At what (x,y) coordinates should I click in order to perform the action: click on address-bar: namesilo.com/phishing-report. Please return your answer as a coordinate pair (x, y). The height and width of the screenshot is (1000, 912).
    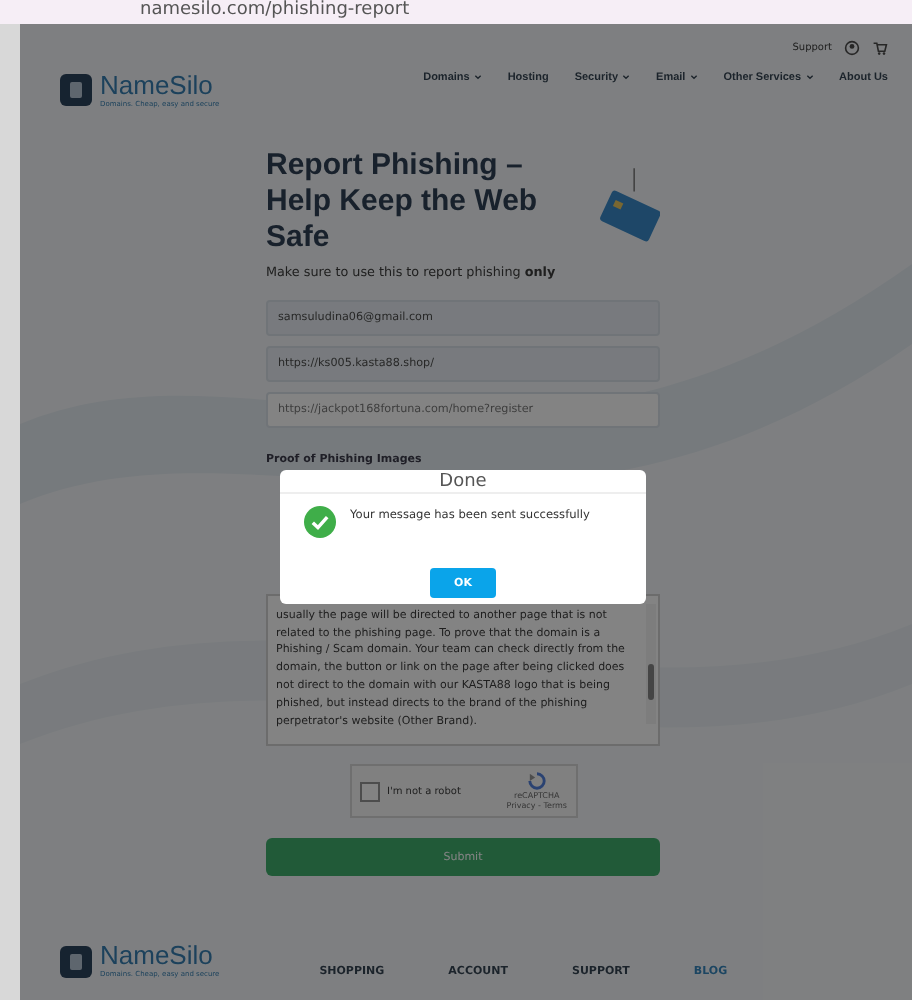
    Looking at the image, I should click on (275, 10).